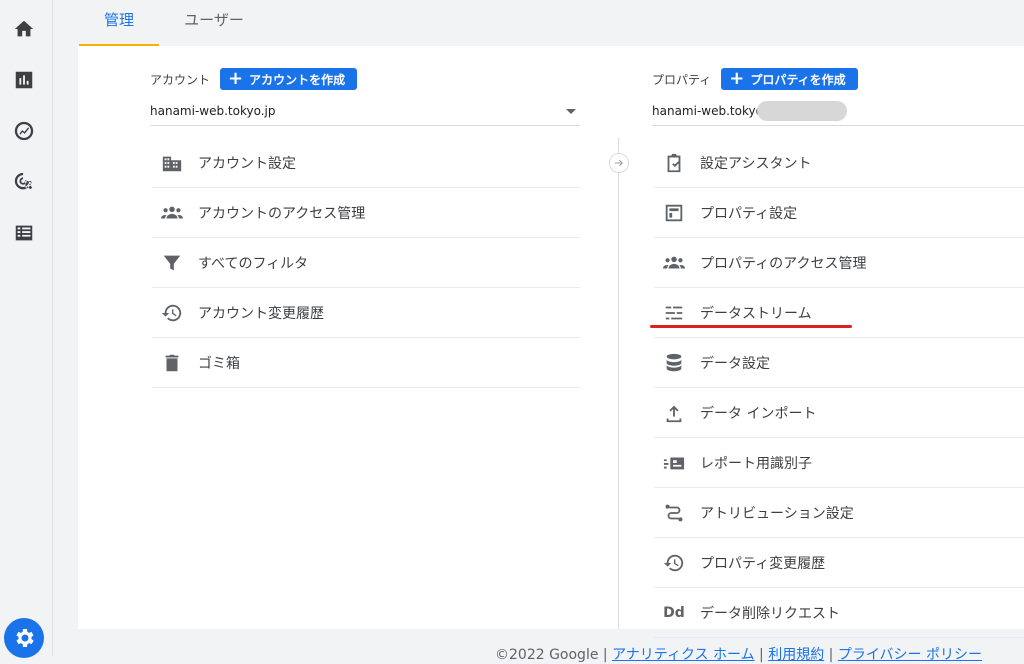  I want to click on account-header: アカウント + アカウントを作成, so click(254, 79).